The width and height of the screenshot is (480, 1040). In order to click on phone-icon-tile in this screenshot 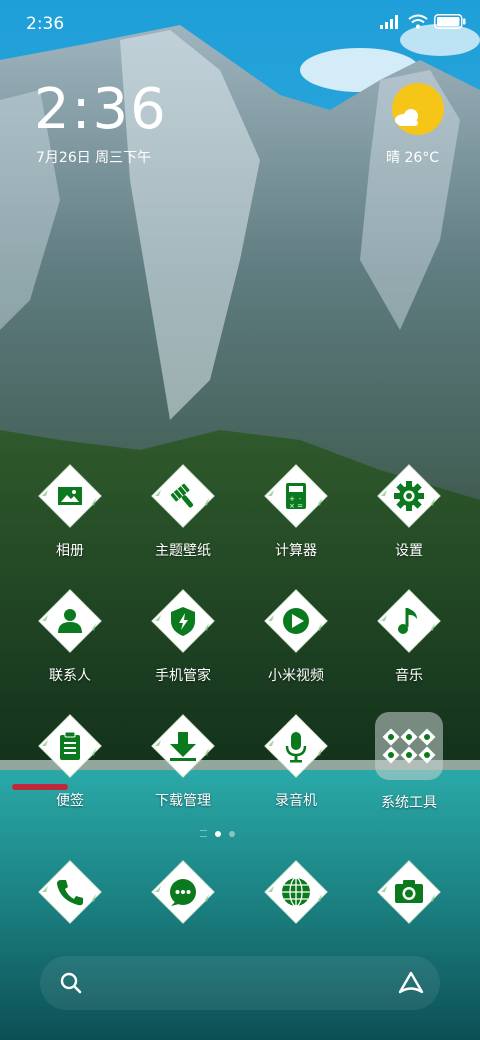, I will do `click(70, 892)`.